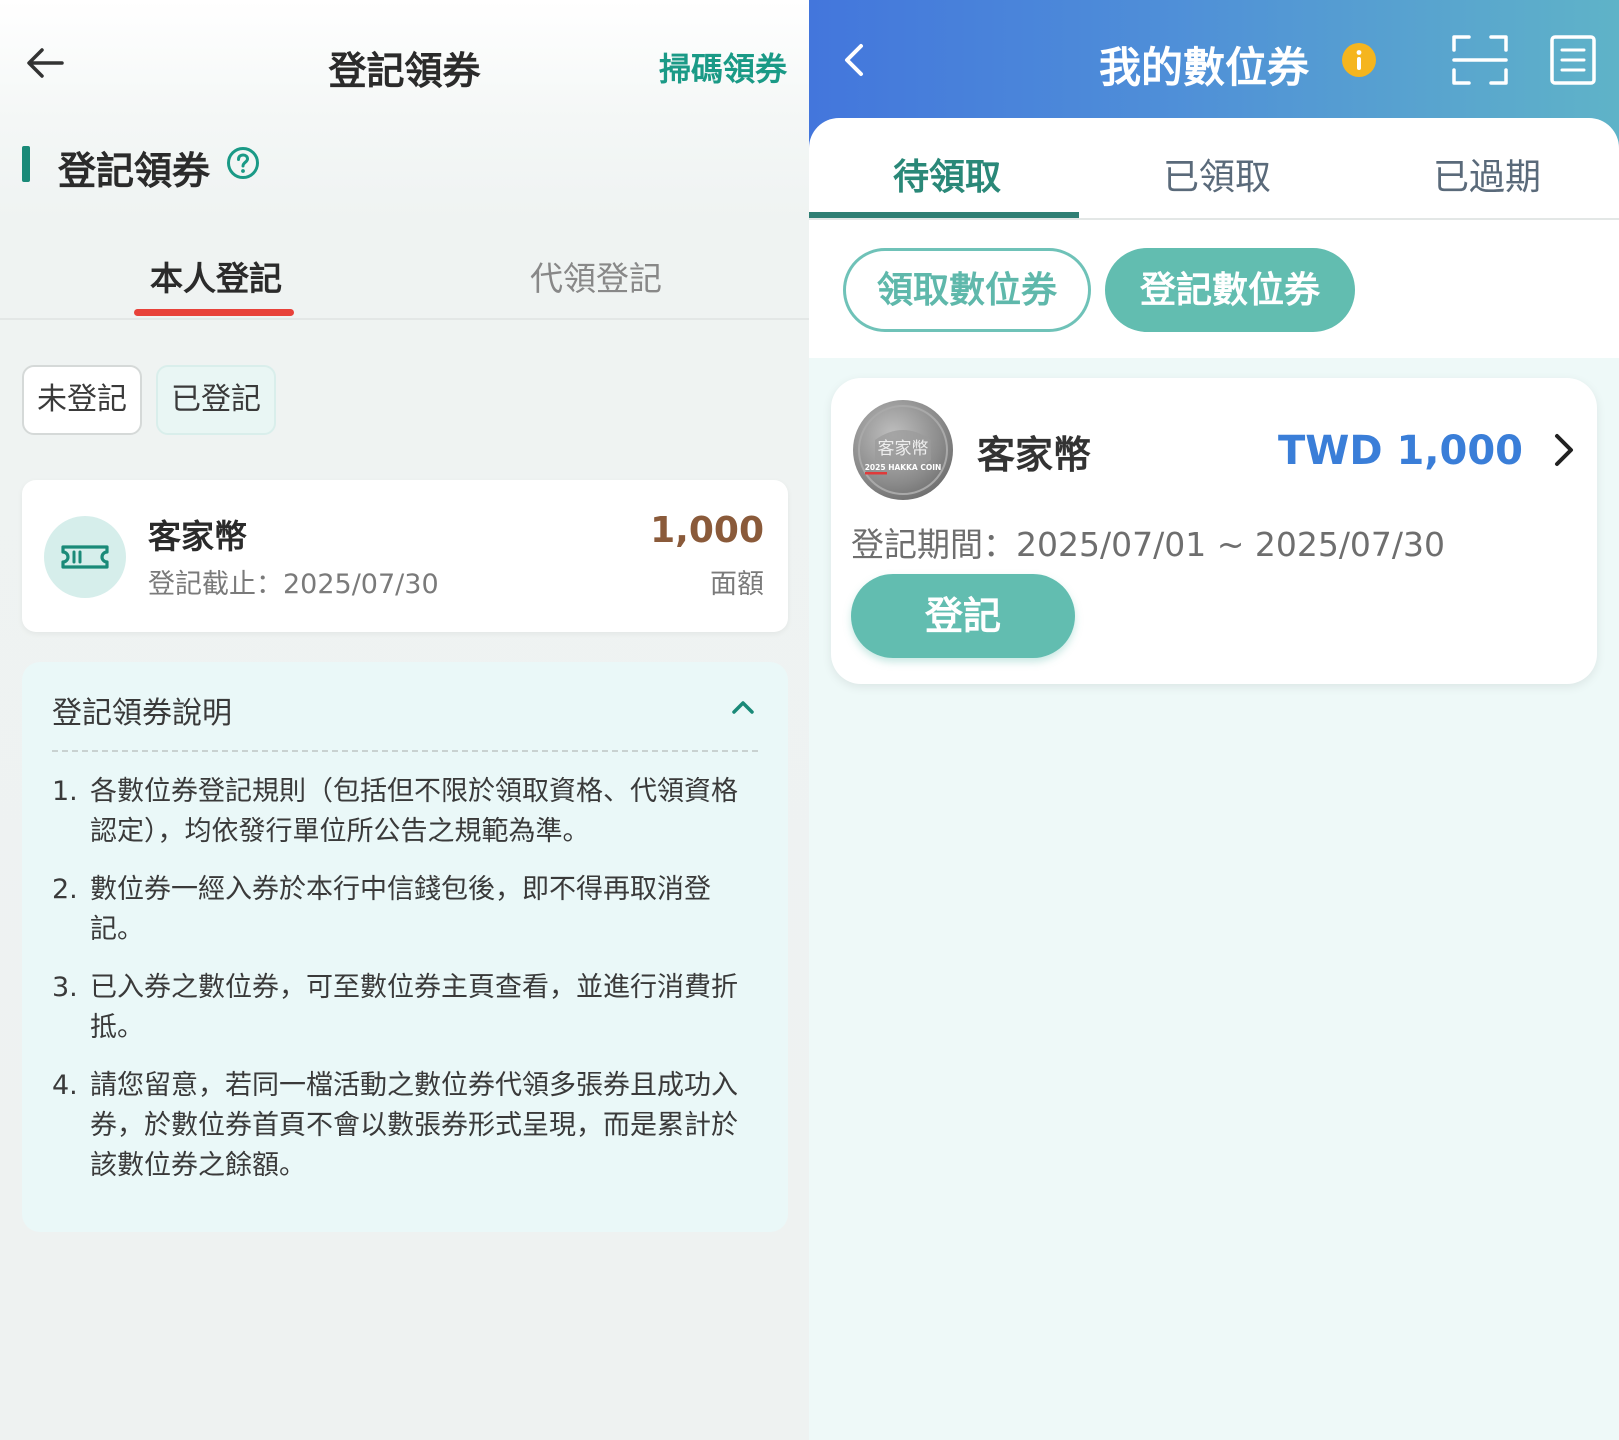 This screenshot has height=1440, width=1619. What do you see at coordinates (243, 163) in the screenshot?
I see `help-icon` at bounding box center [243, 163].